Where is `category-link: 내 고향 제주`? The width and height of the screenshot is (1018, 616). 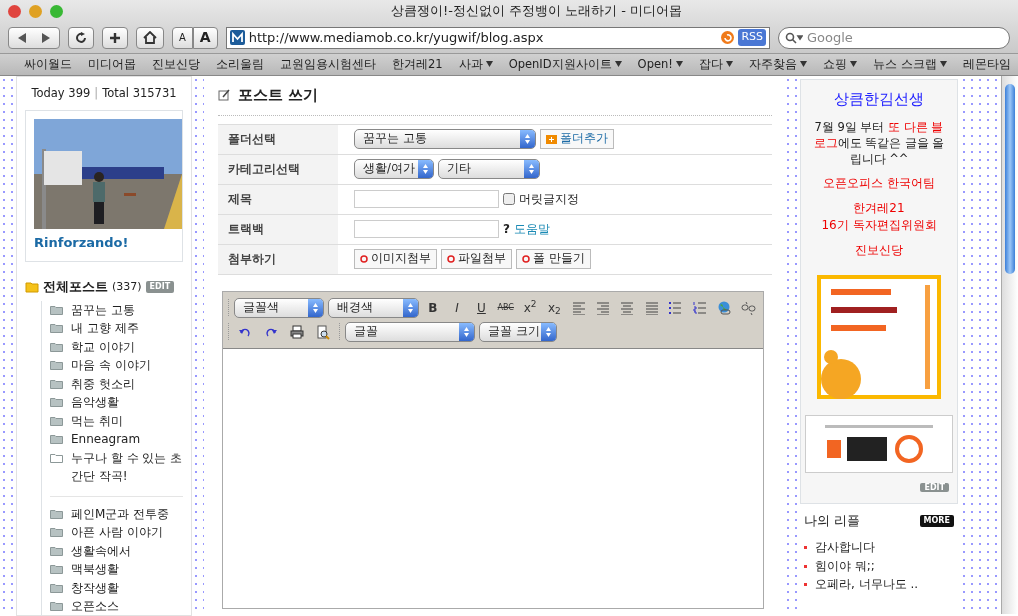 category-link: 내 고향 제주 is located at coordinates (105, 328).